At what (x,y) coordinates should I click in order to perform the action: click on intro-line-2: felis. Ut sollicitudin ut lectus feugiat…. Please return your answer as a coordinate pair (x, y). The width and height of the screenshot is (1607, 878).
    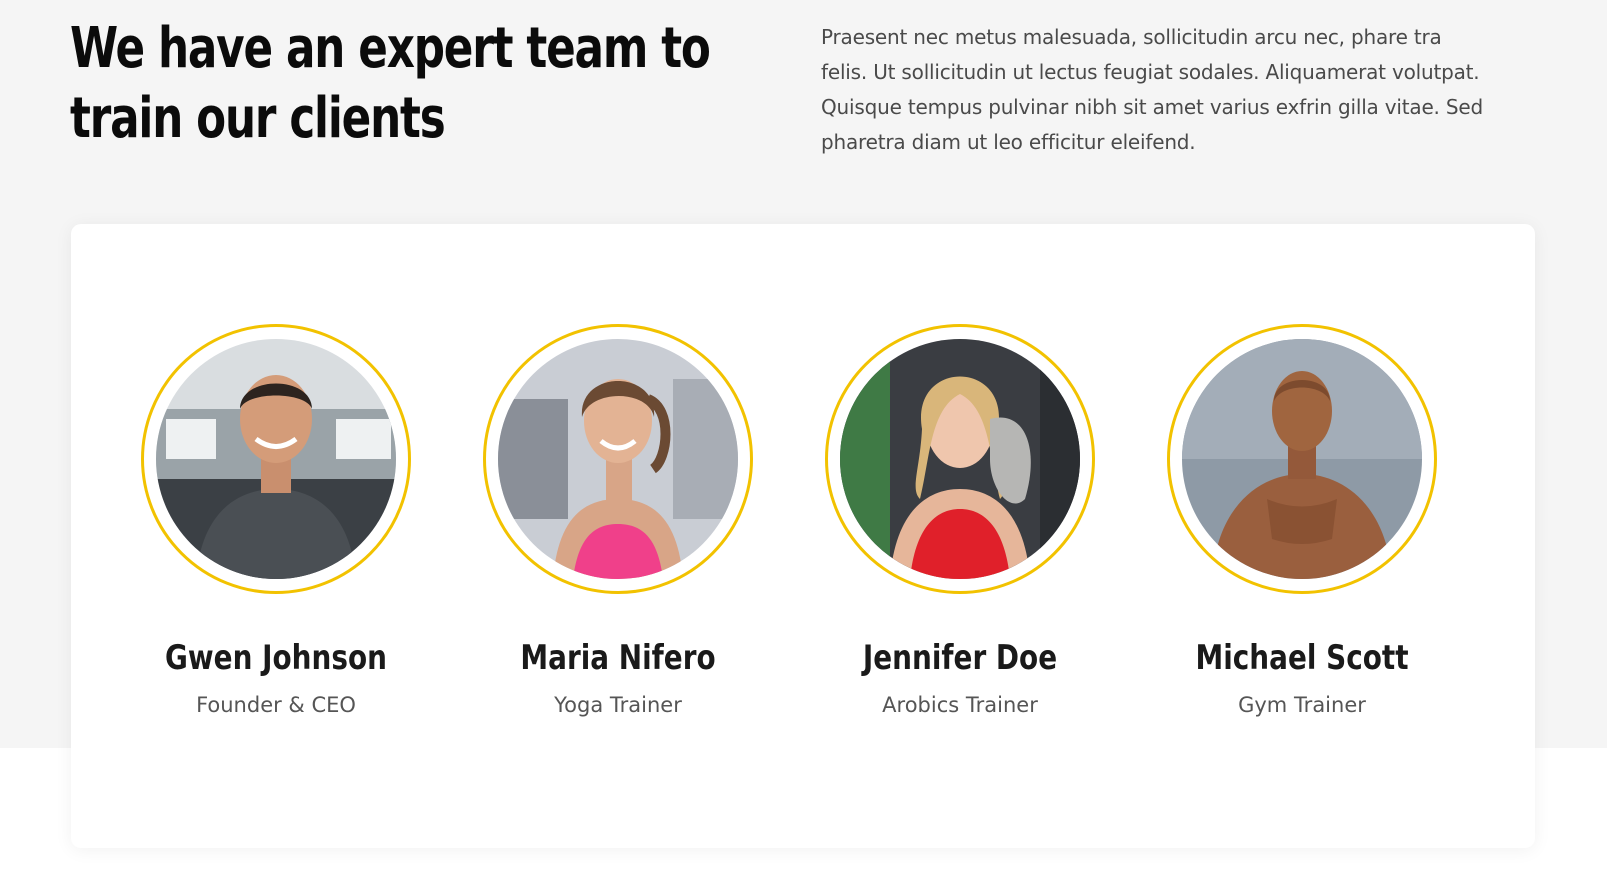
    Looking at the image, I should click on (1150, 72).